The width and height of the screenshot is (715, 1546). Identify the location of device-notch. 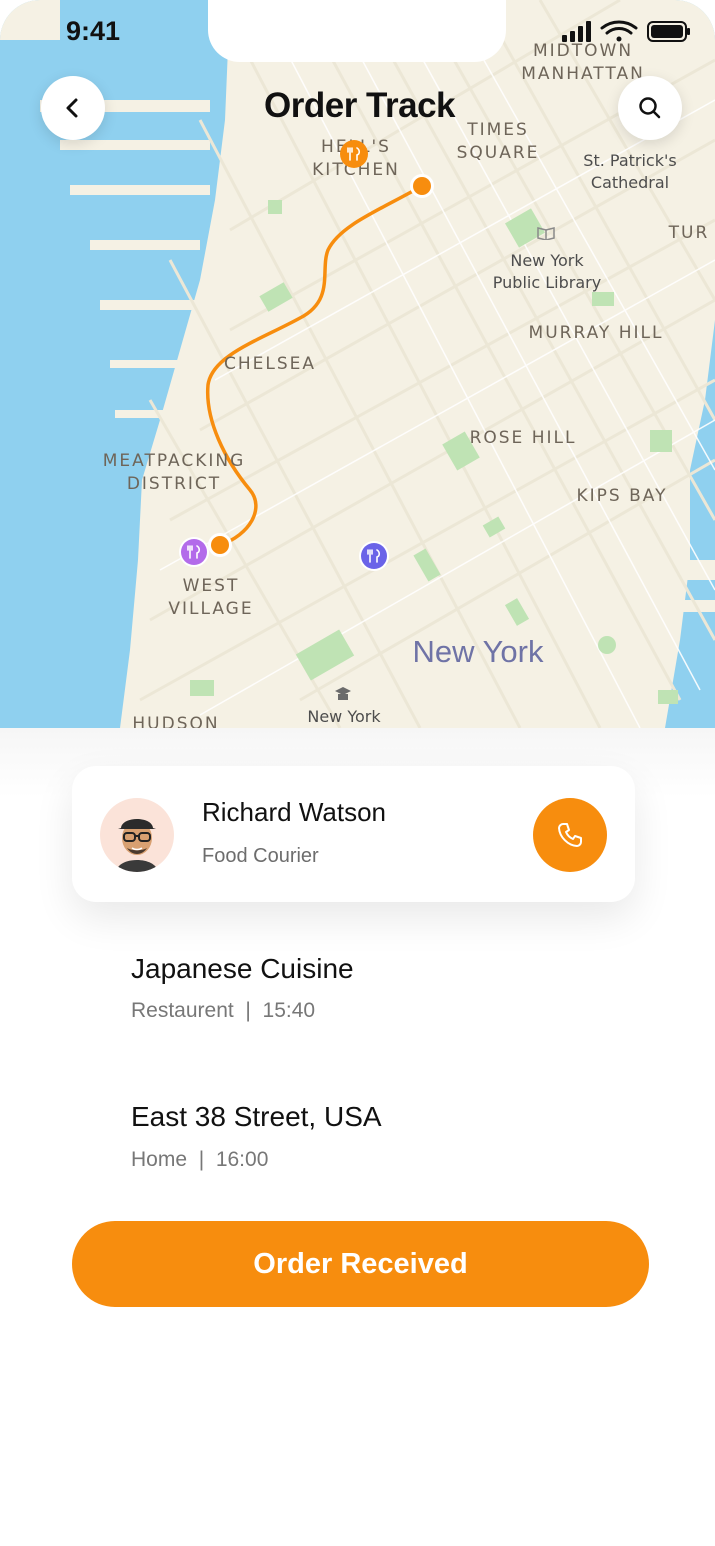
(357, 31).